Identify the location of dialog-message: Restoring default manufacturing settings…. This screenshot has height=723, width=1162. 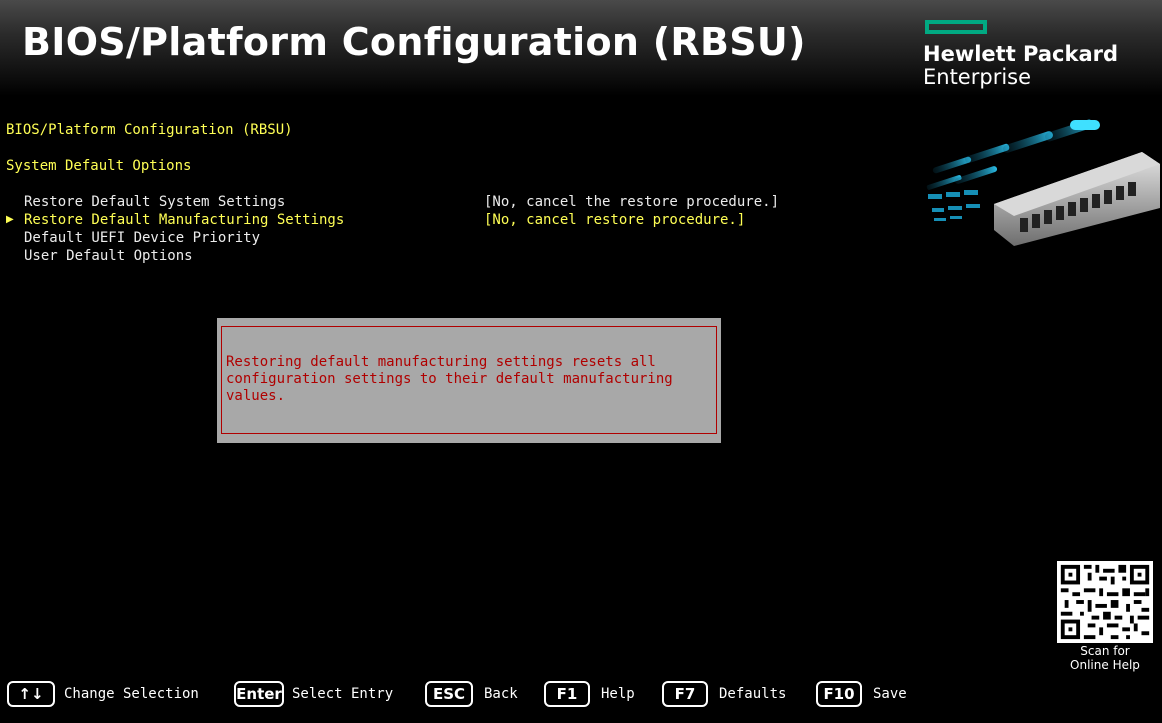
(449, 379).